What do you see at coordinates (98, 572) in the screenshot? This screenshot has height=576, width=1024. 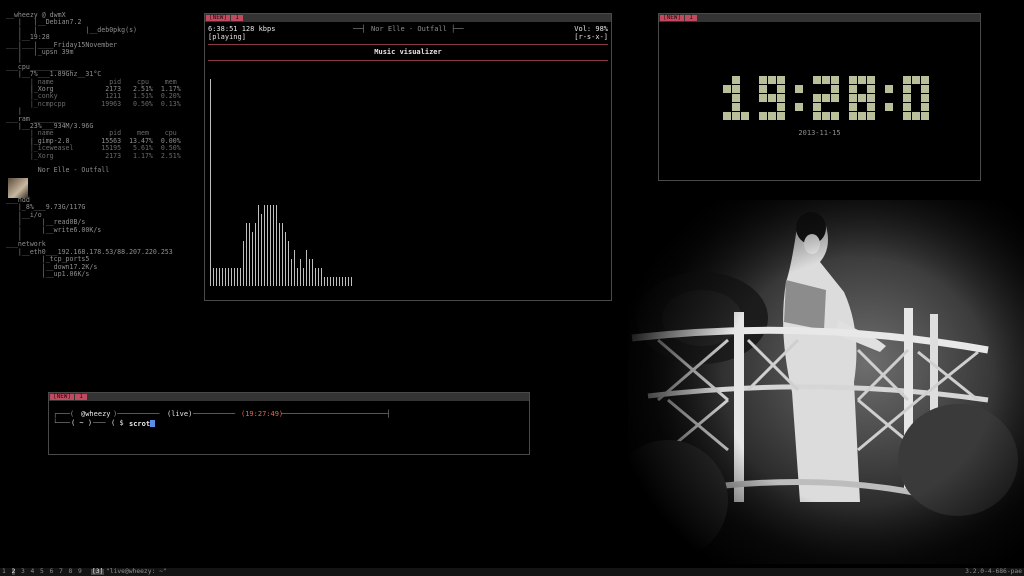 I see `layout-indicator: [3]` at bounding box center [98, 572].